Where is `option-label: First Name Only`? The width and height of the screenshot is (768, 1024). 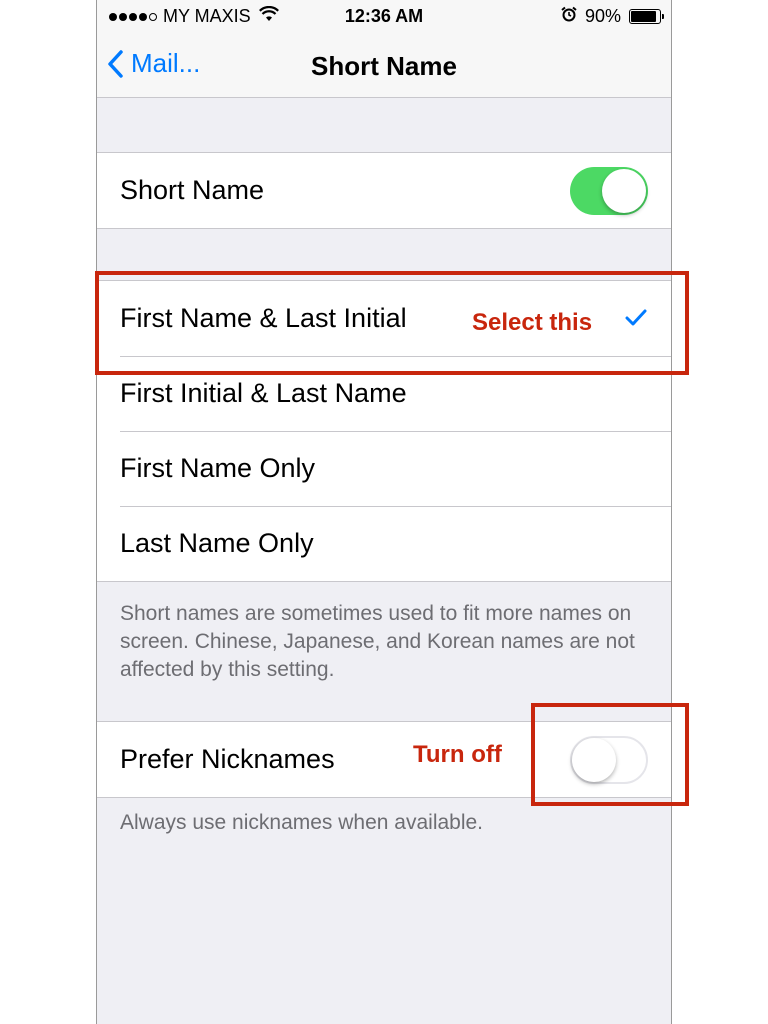
option-label: First Name Only is located at coordinates (218, 468).